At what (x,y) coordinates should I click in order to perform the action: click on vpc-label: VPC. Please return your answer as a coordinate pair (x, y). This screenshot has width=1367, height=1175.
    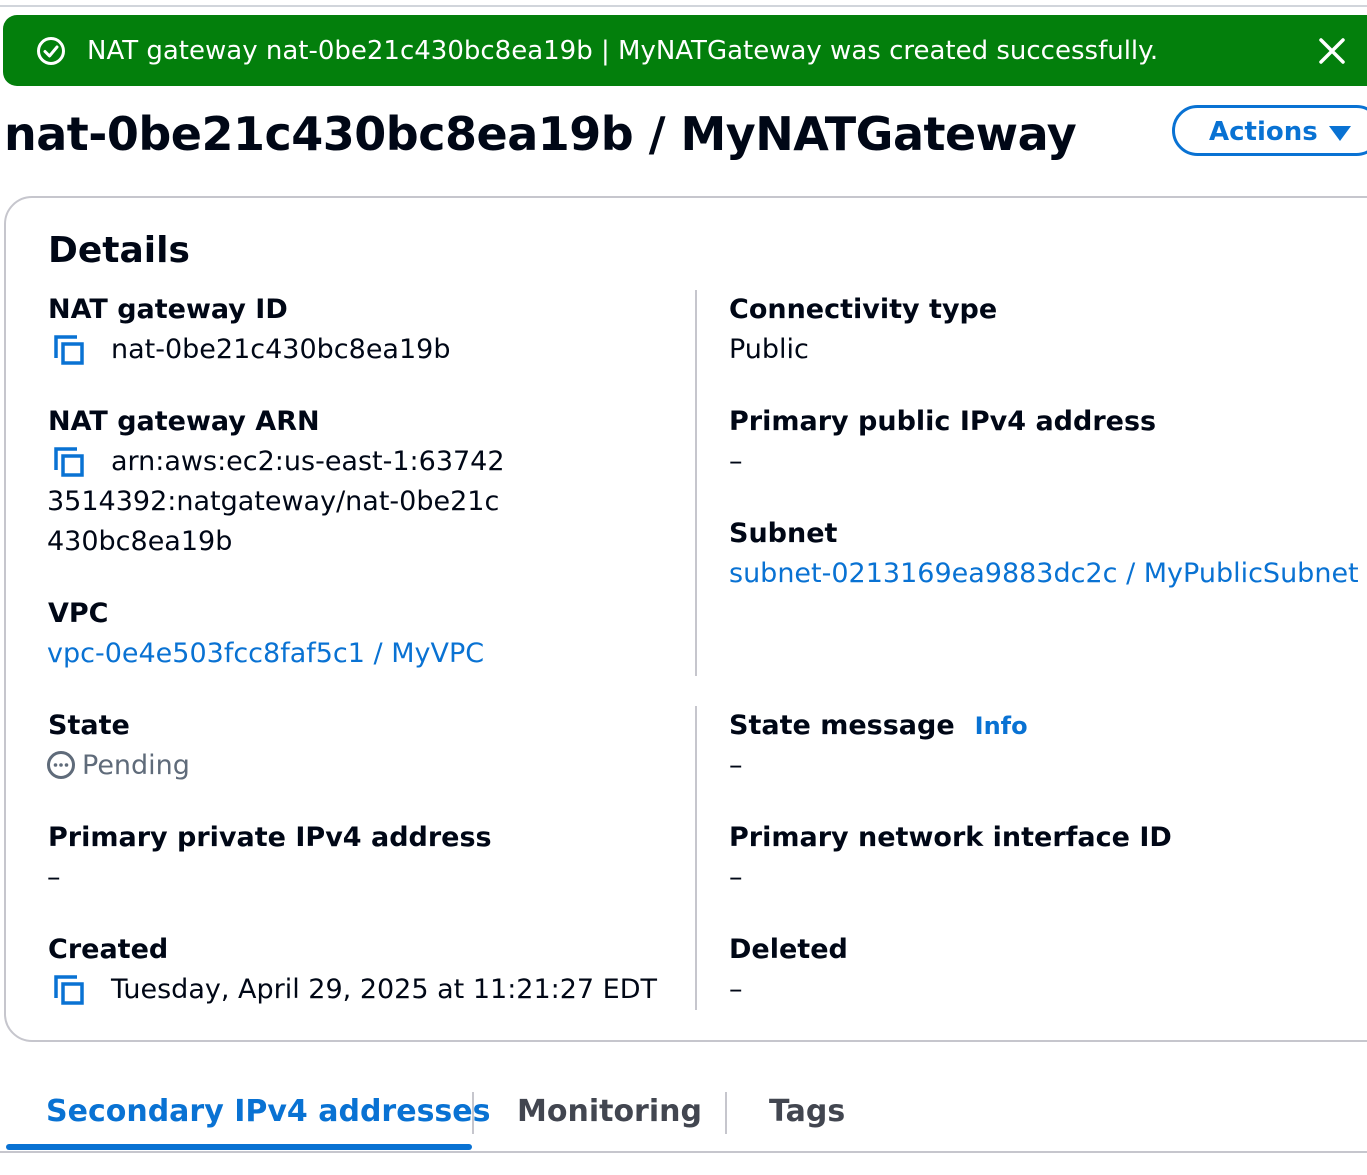
    Looking at the image, I should click on (78, 613).